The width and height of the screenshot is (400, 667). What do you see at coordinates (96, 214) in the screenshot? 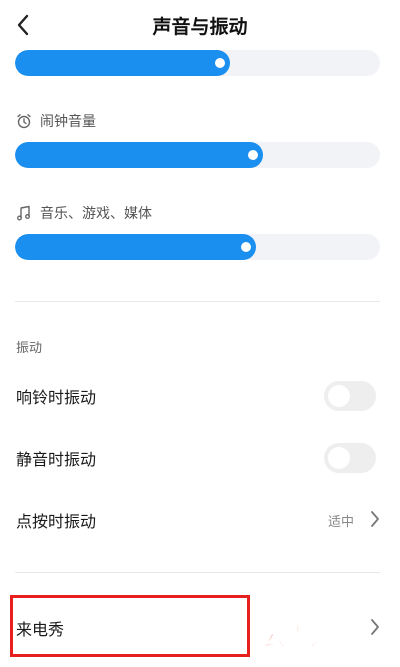
I see `media-volume-label: 音乐、游戏、媒体` at bounding box center [96, 214].